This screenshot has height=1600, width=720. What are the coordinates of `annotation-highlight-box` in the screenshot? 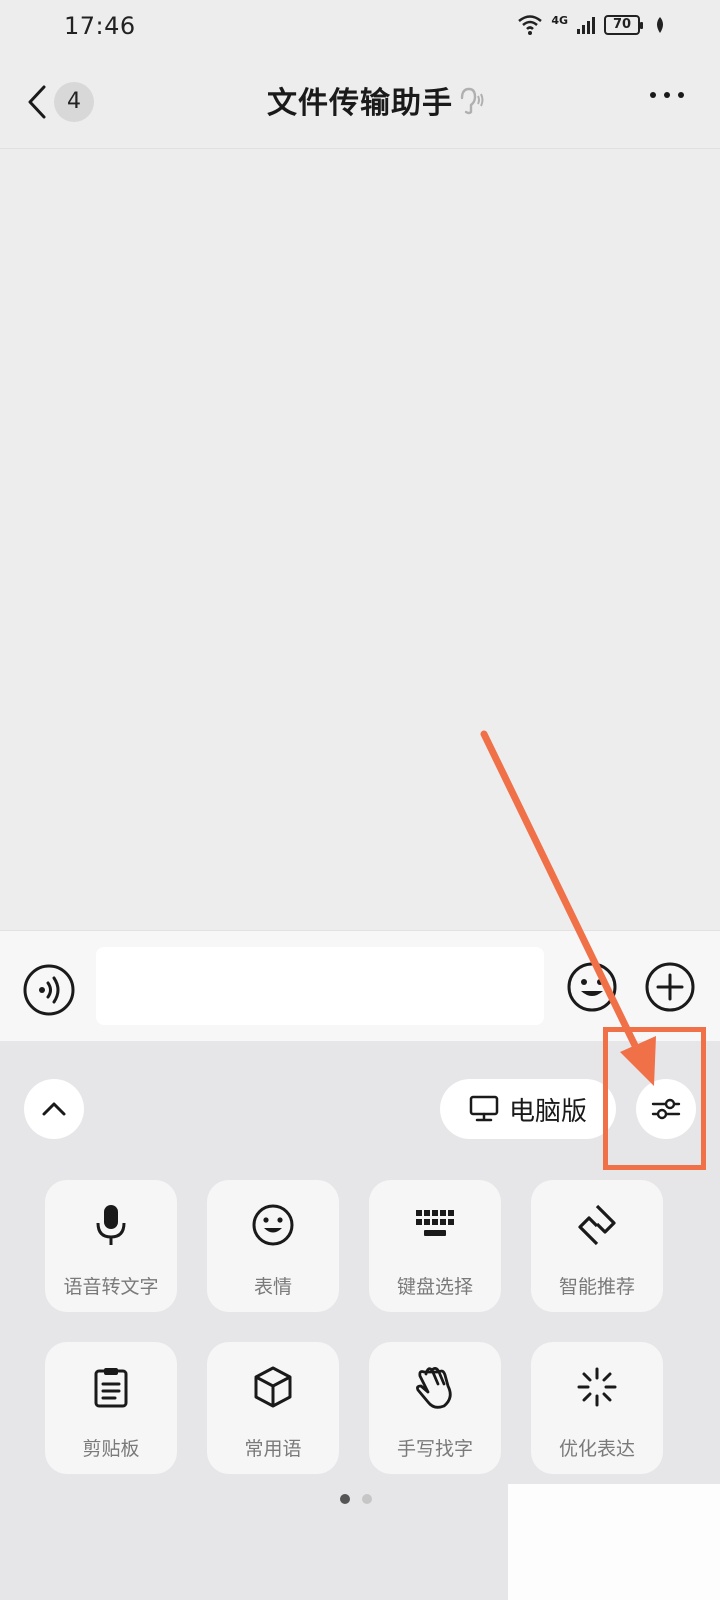 It's located at (654, 1098).